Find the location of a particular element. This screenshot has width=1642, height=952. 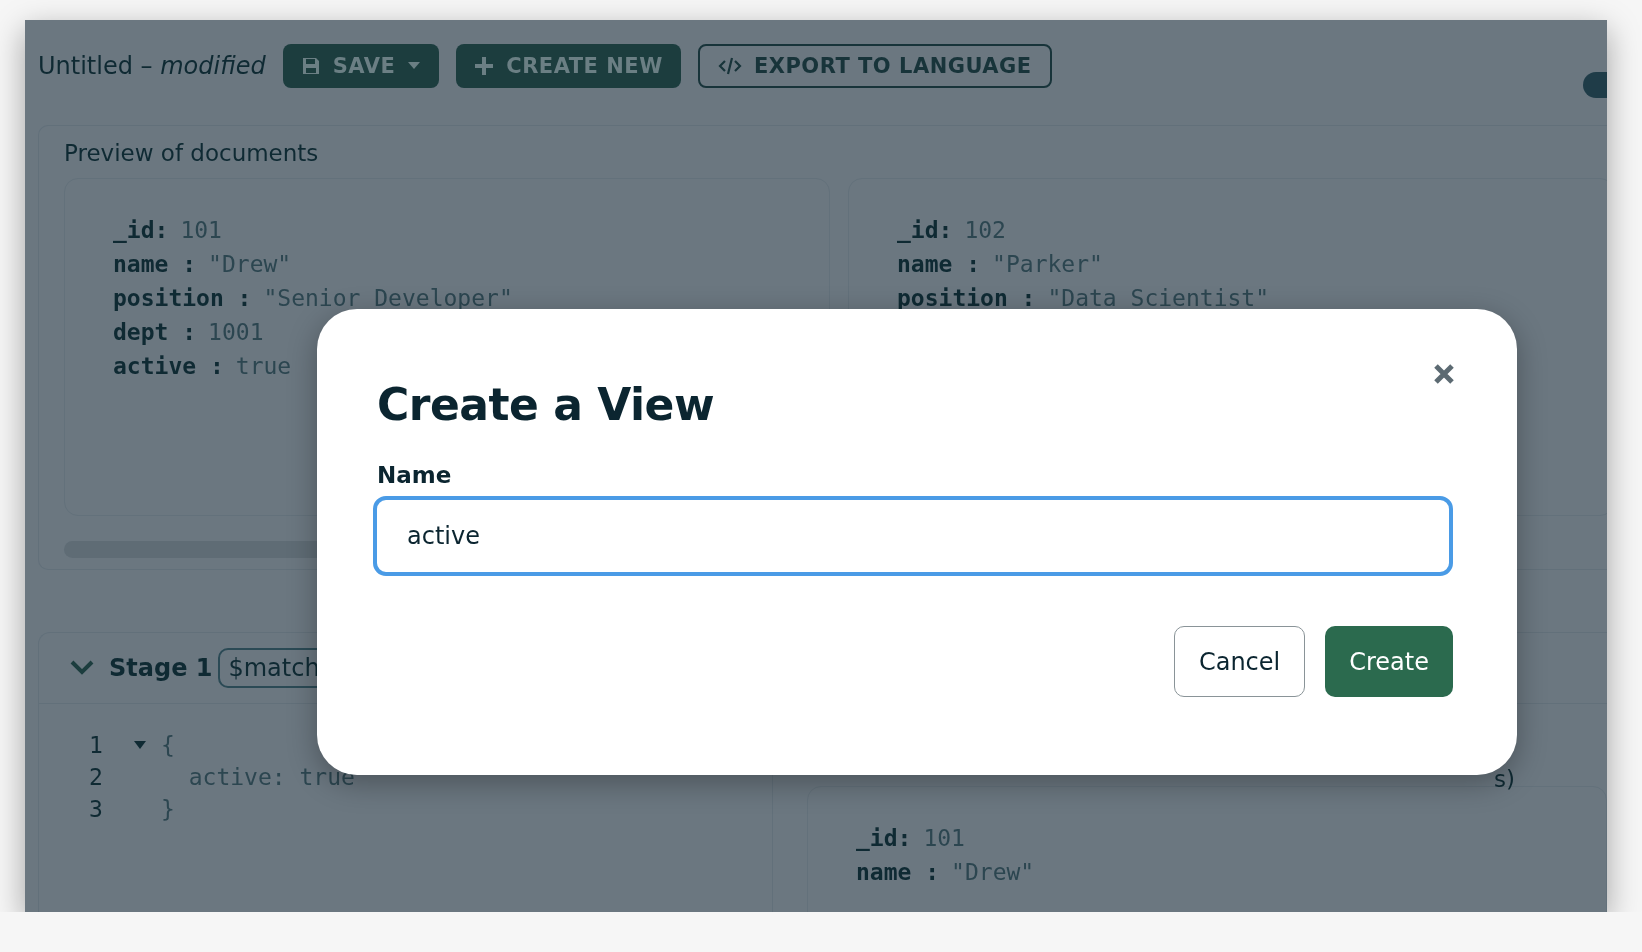

field-value: "Senior Developer" is located at coordinates (388, 298).